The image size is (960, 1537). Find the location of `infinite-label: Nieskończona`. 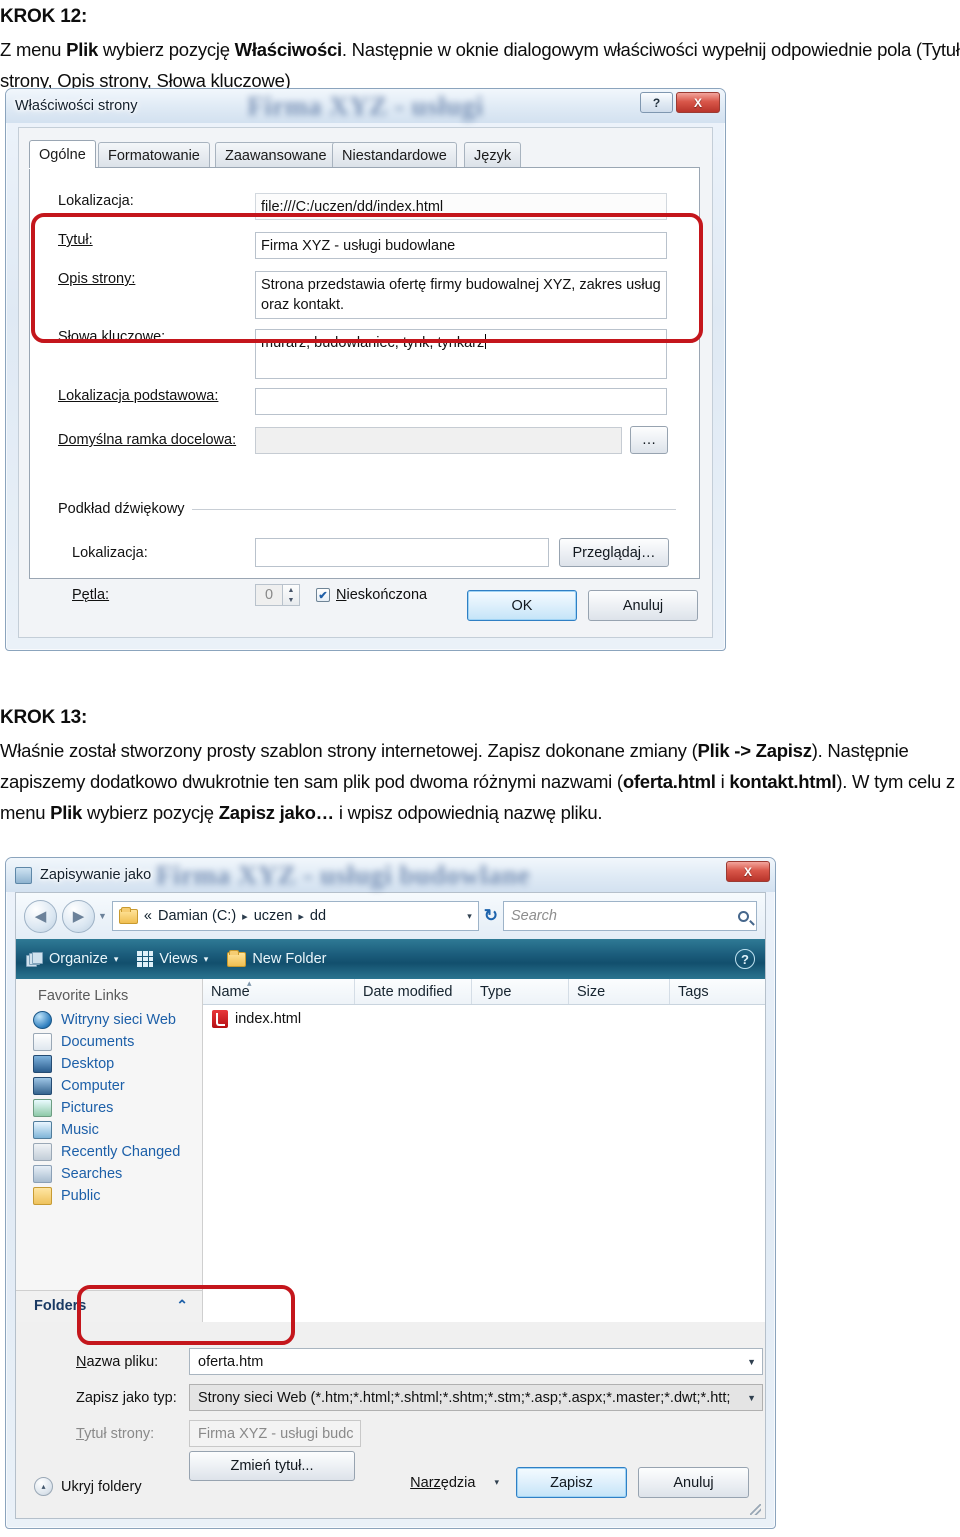

infinite-label: Nieskończona is located at coordinates (382, 595).